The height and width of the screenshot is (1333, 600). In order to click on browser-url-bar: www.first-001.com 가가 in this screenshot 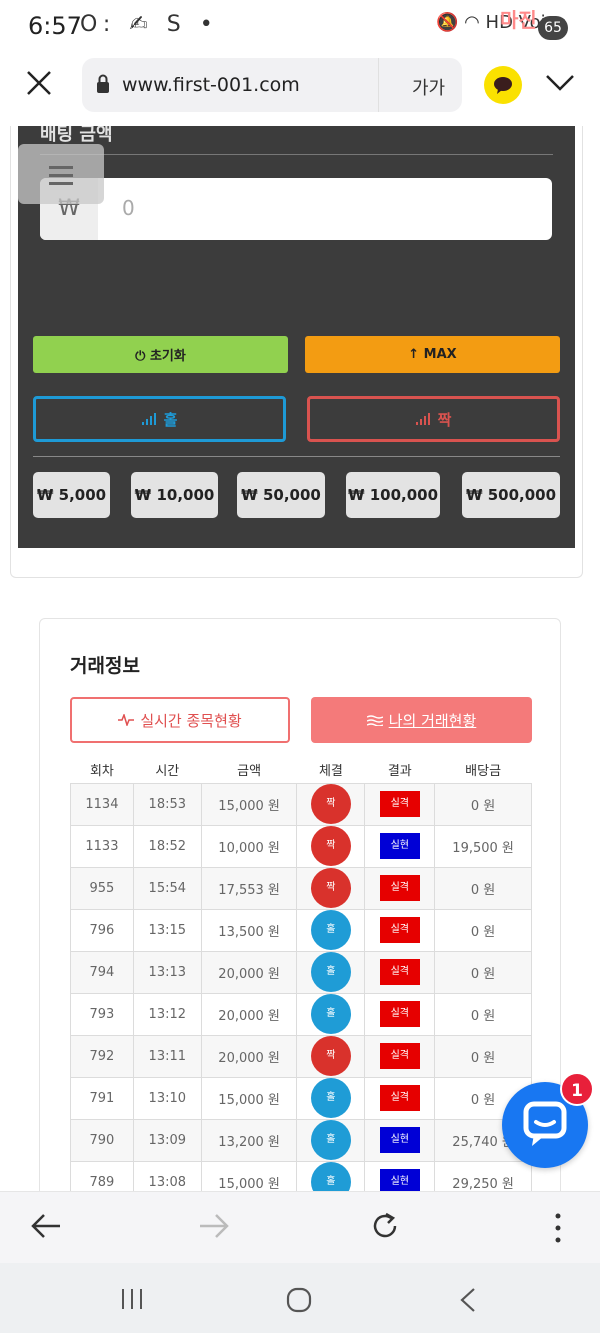, I will do `click(300, 91)`.